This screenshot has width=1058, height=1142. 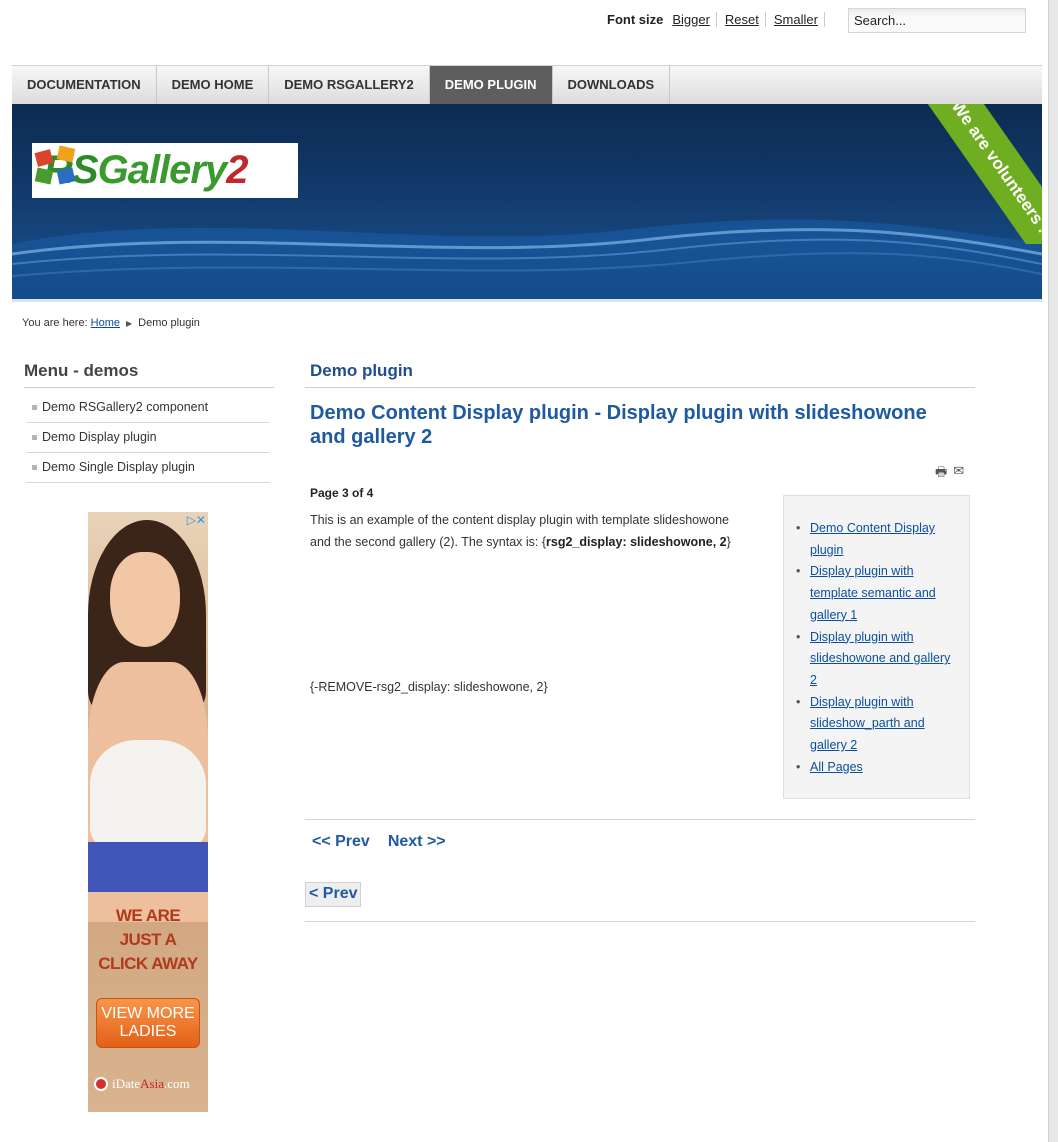 I want to click on font-size-label: Font size, so click(x=635, y=19).